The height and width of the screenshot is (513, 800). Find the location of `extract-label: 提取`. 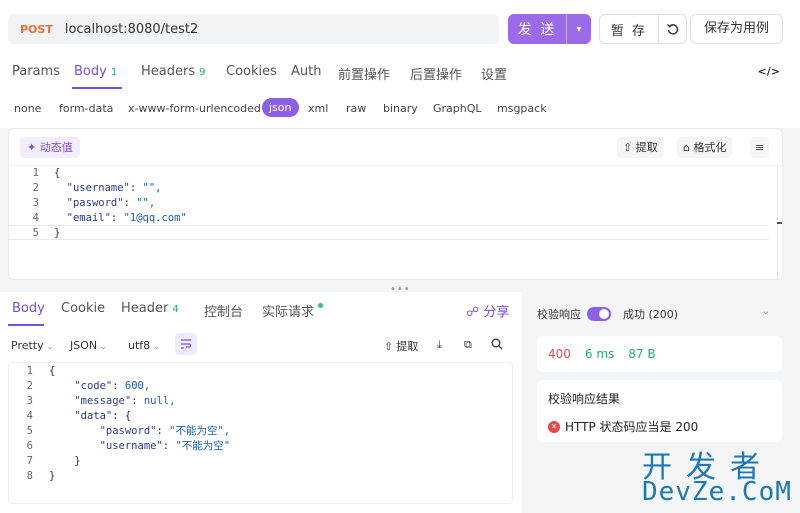

extract-label: 提取 is located at coordinates (646, 147).